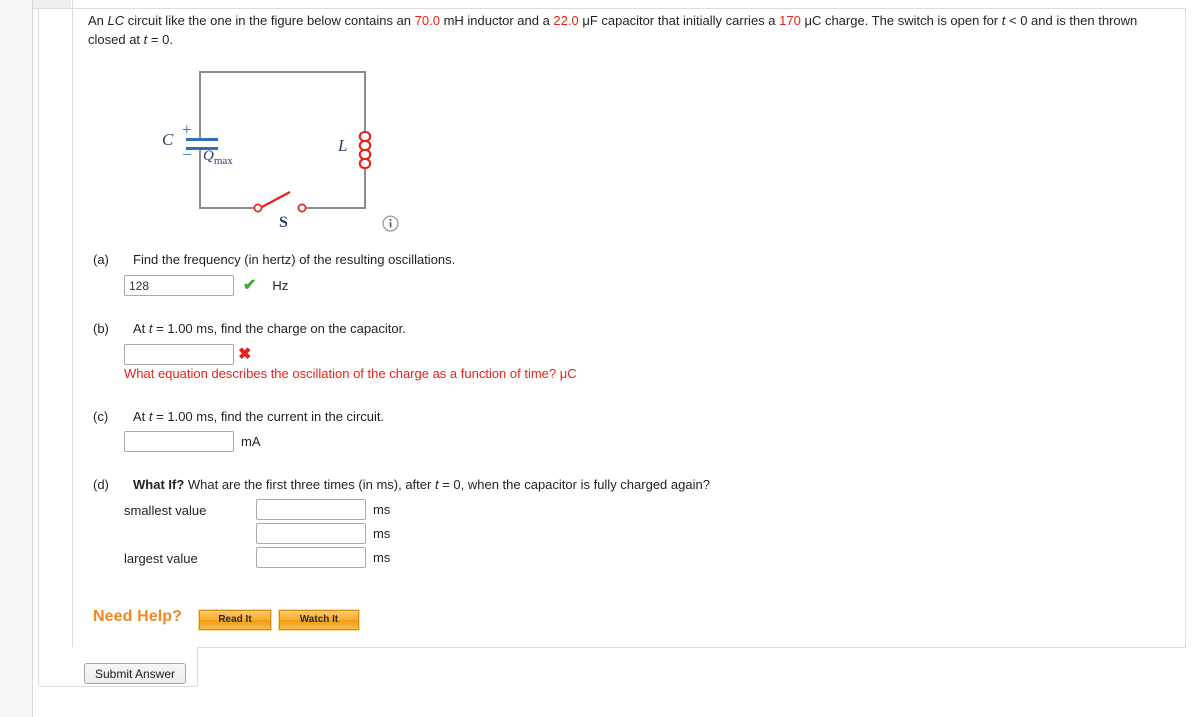 The image size is (1200, 717). Describe the element at coordinates (101, 484) in the screenshot. I see `part-d-label: (d)` at that location.